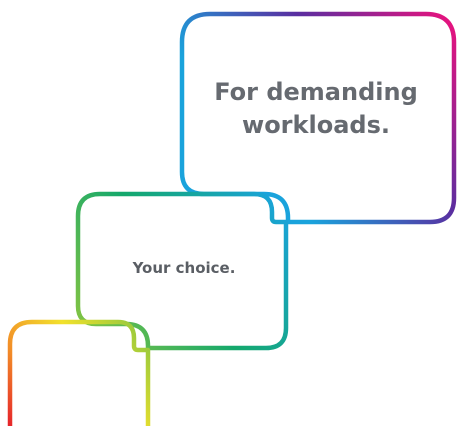 Image resolution: width=459 pixels, height=426 pixels. Describe the element at coordinates (316, 125) in the screenshot. I see `headline-line-2: workloads.` at that location.